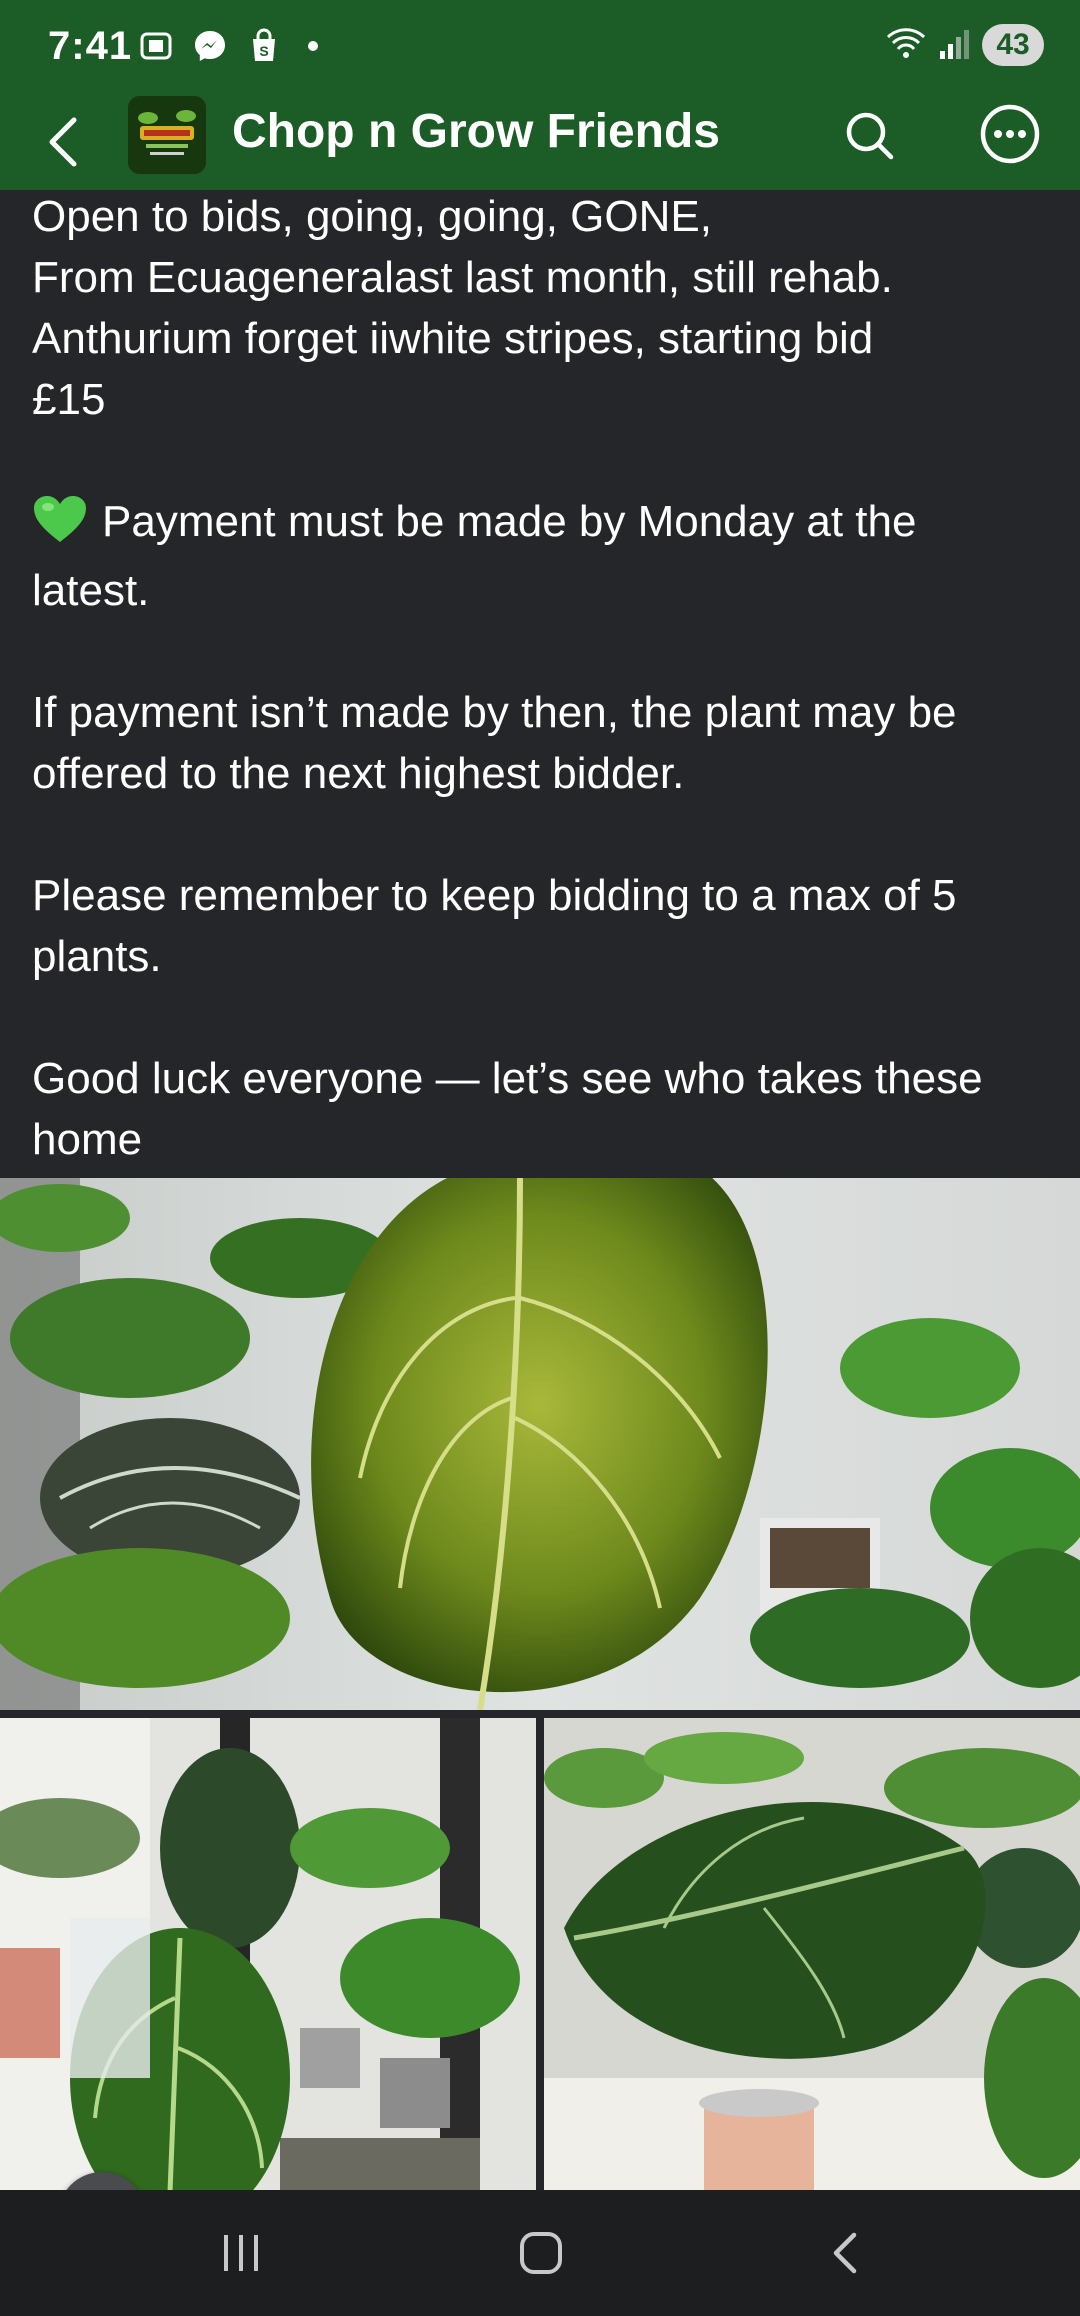 The width and height of the screenshot is (1080, 2316). I want to click on home-icon, so click(541, 2253).